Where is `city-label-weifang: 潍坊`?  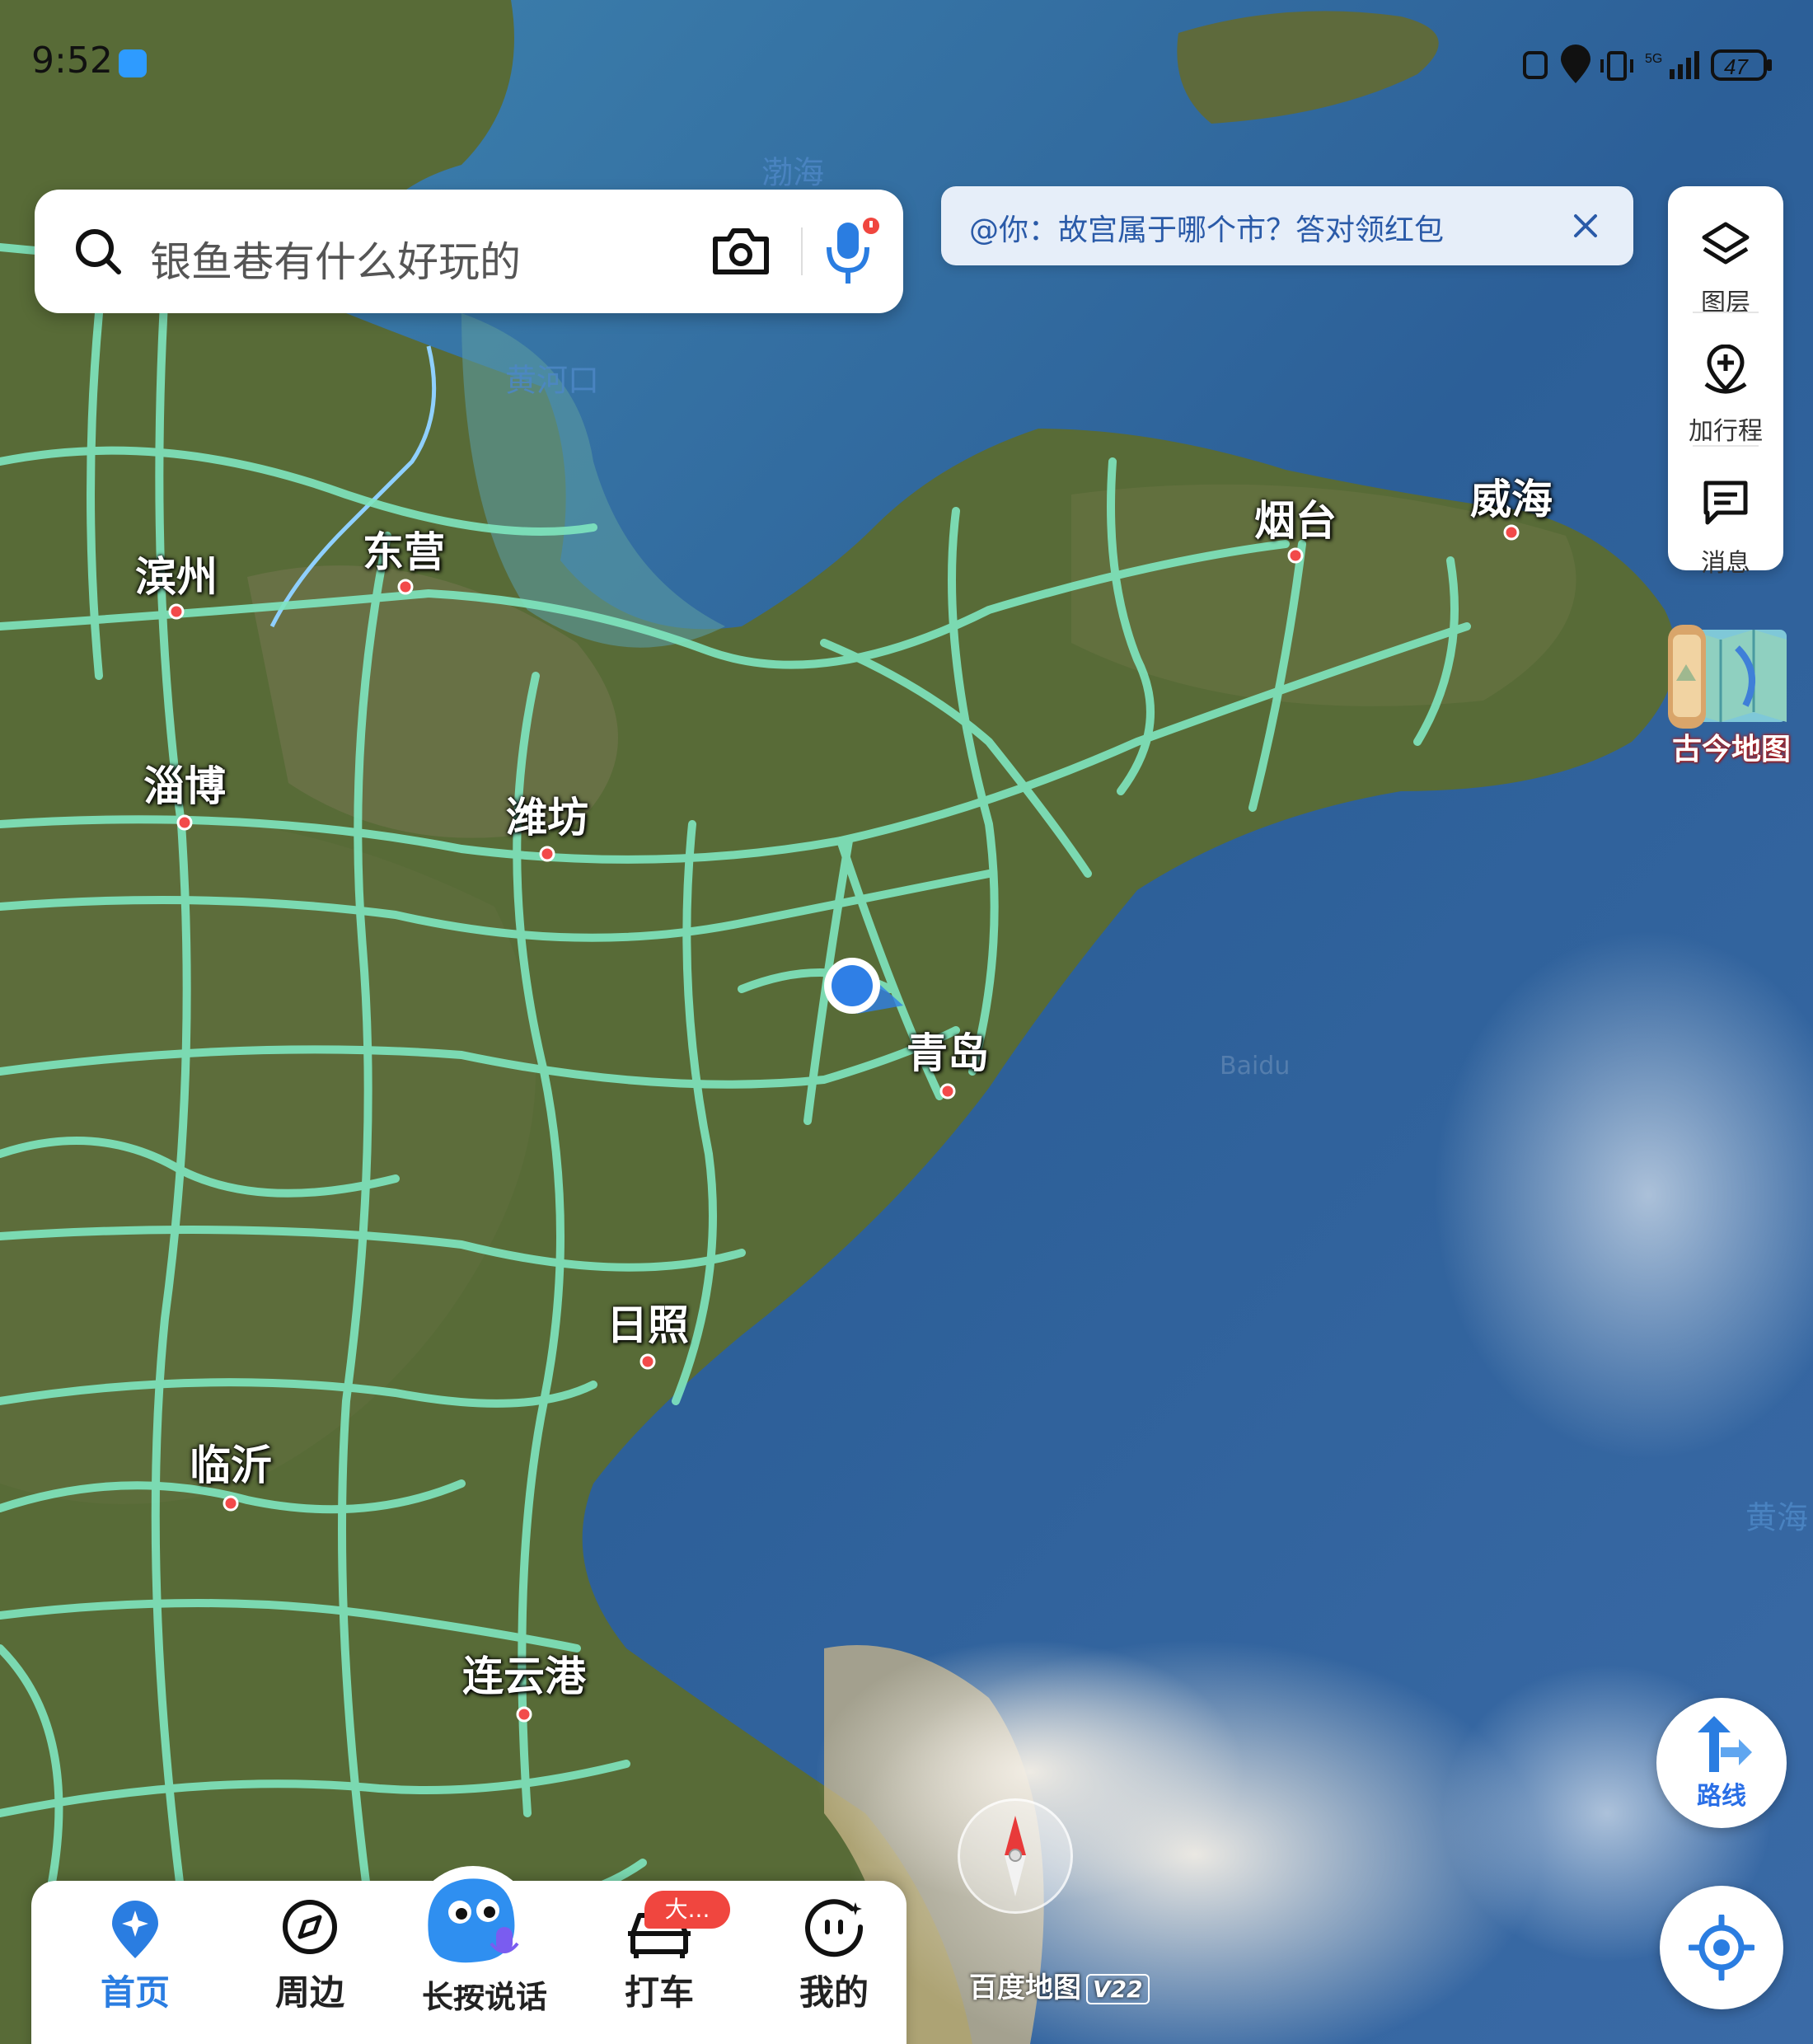 city-label-weifang: 潍坊 is located at coordinates (547, 814).